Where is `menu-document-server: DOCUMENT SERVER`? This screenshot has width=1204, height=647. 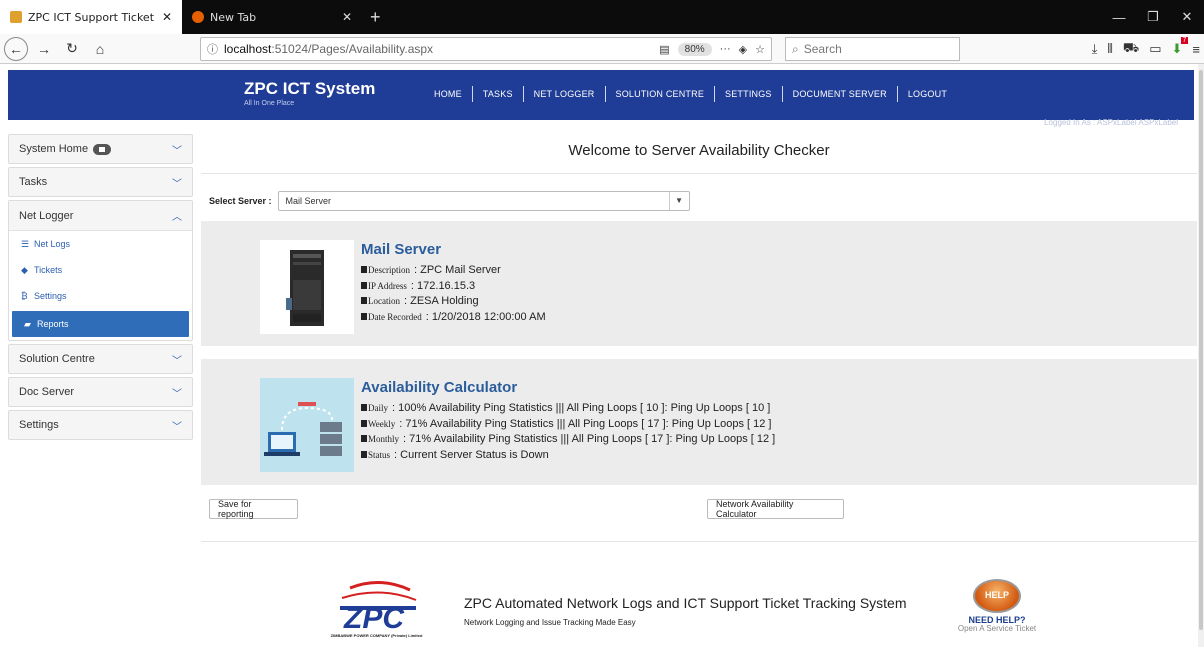 menu-document-server: DOCUMENT SERVER is located at coordinates (840, 94).